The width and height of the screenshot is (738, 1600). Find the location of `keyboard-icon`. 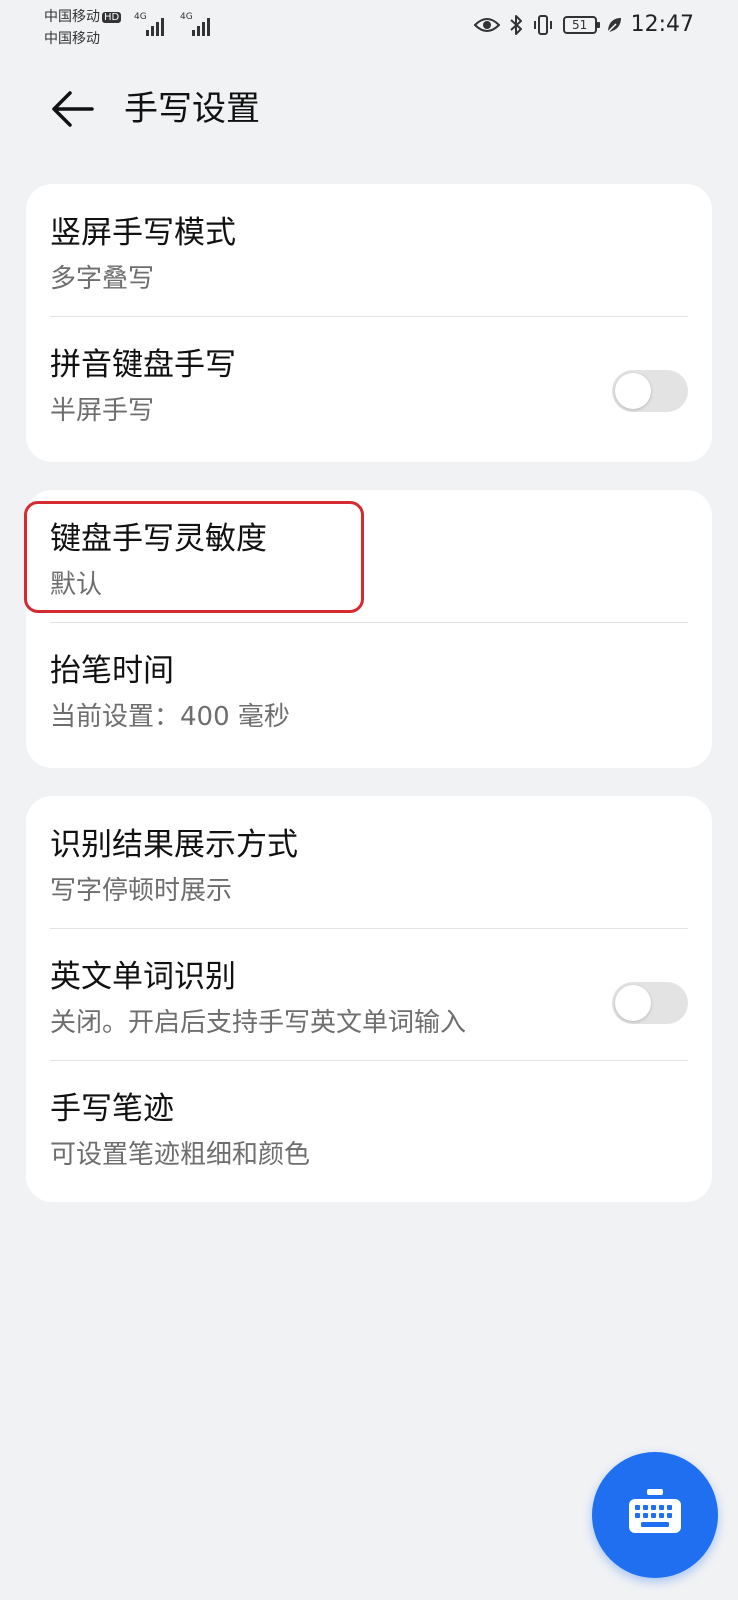

keyboard-icon is located at coordinates (655, 1511).